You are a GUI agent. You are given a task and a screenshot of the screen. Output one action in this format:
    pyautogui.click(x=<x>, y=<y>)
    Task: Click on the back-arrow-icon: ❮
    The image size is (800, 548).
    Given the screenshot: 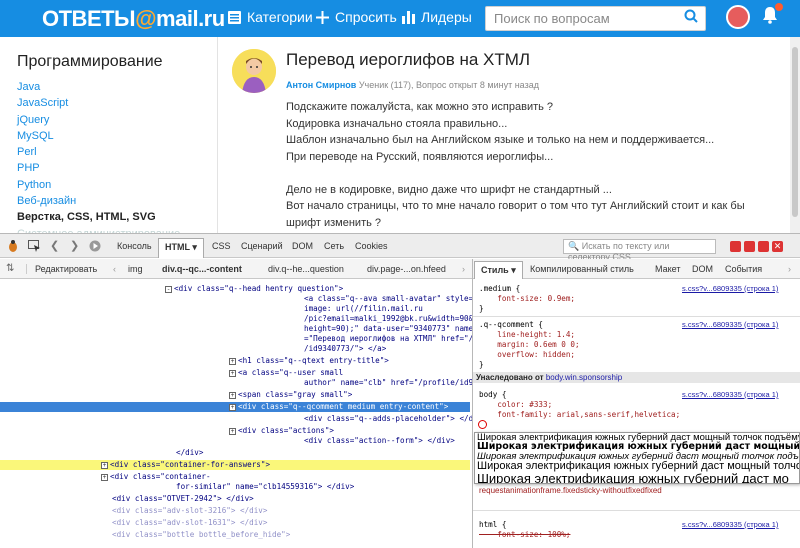 What is the action you would take?
    pyautogui.click(x=54, y=245)
    